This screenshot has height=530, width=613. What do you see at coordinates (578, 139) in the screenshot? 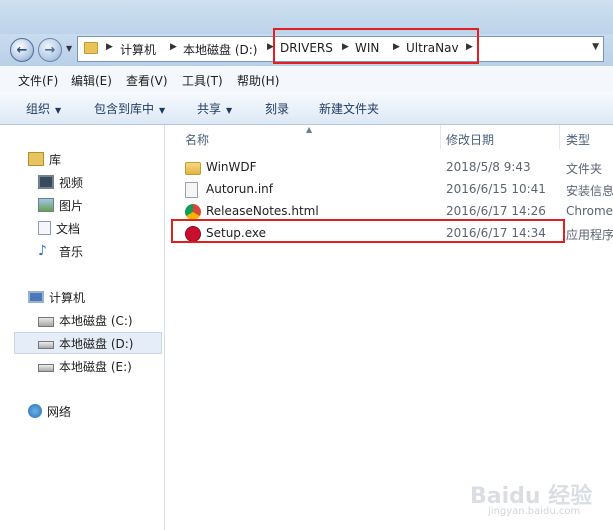
I see `column-header-type: 类型` at bounding box center [578, 139].